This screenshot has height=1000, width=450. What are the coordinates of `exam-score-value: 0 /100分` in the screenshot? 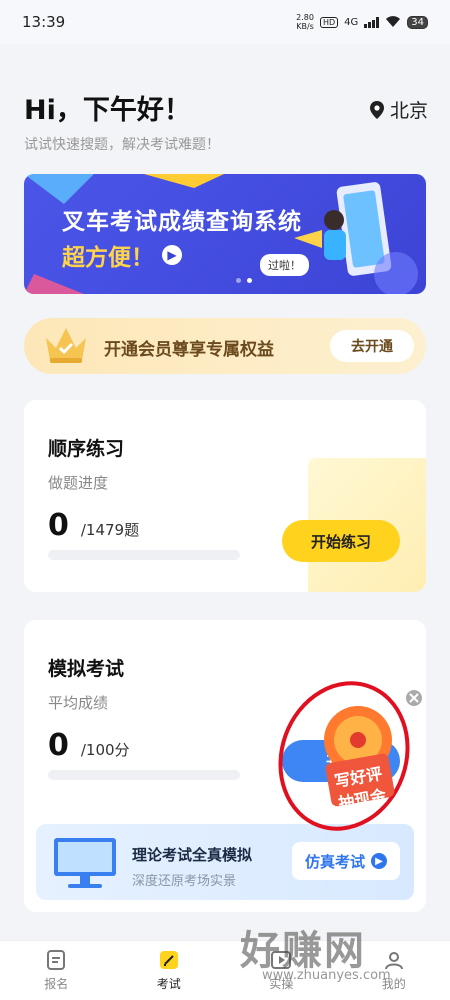 It's located at (89, 745).